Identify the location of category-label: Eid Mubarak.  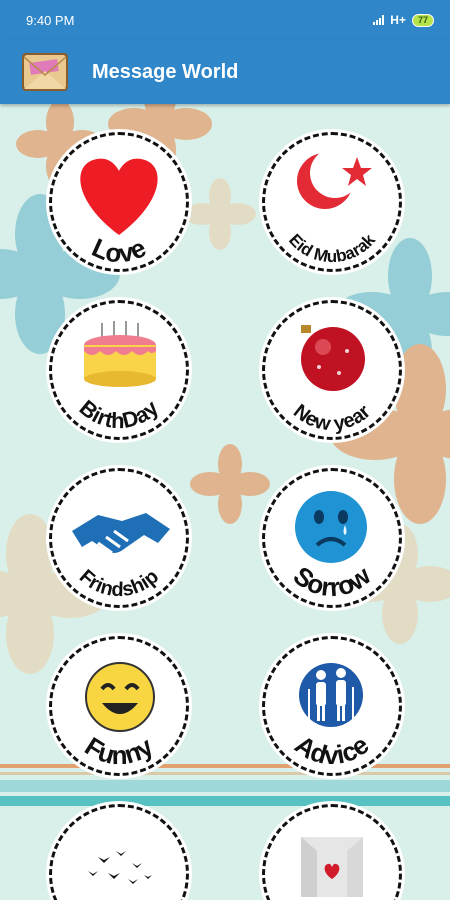
(332, 248).